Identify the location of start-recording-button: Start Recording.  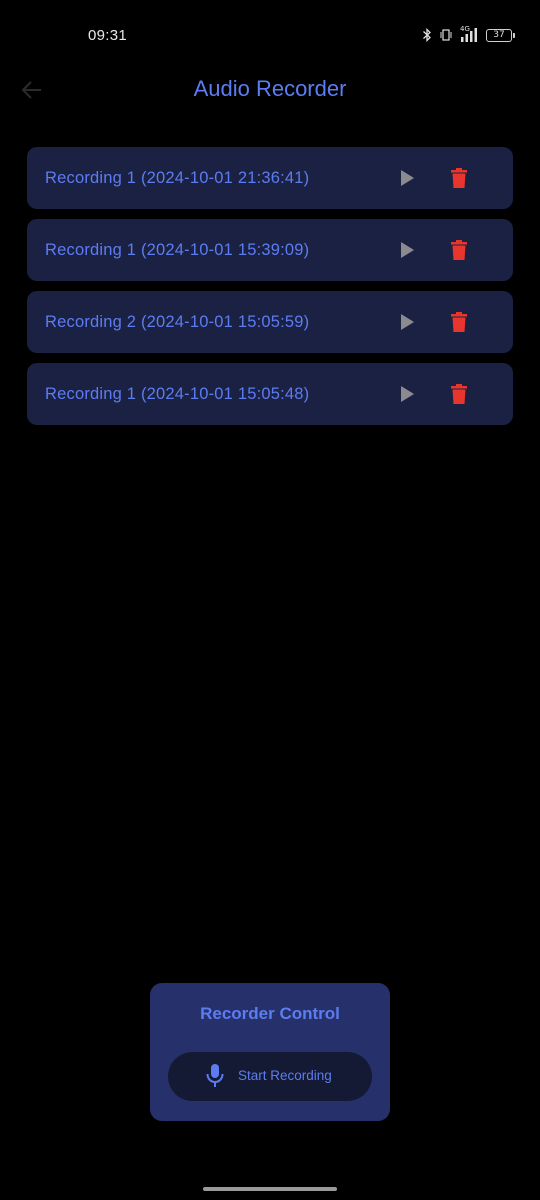
(270, 1076).